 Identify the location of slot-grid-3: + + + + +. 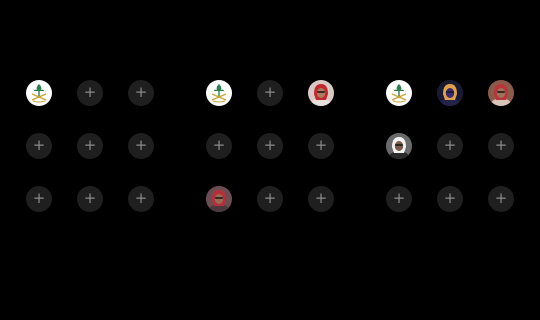
(450, 146).